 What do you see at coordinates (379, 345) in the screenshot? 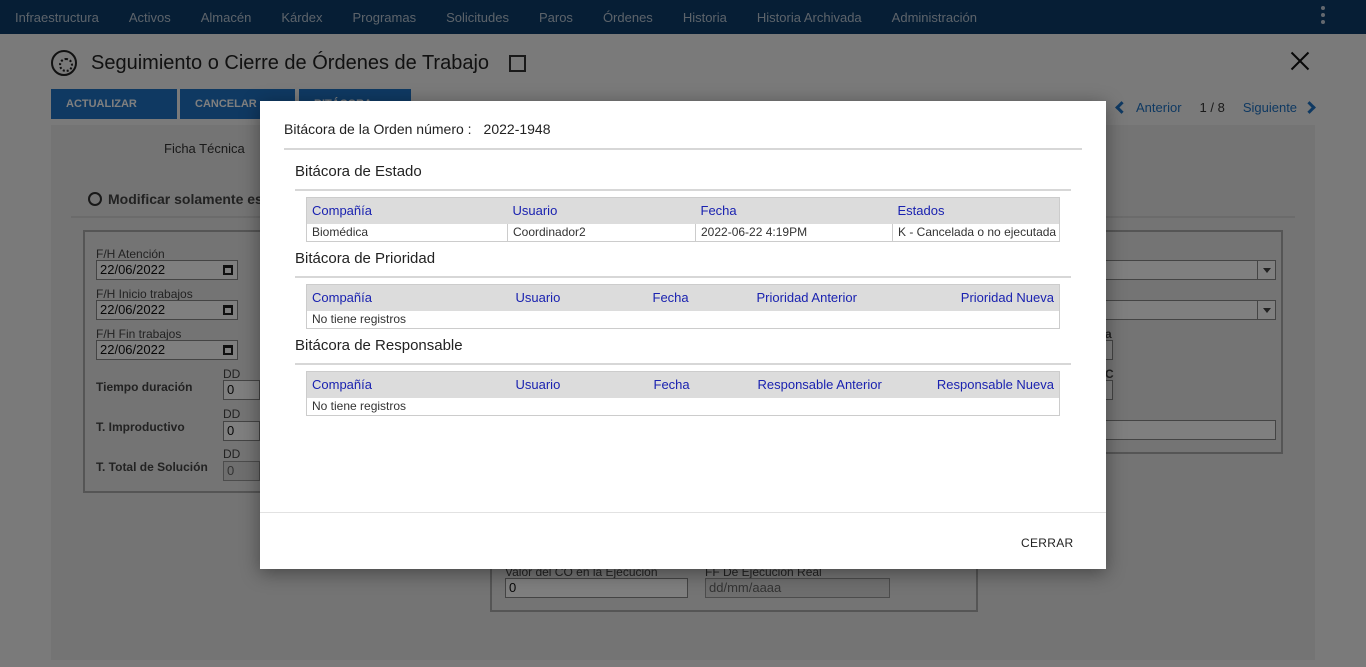
I see `section-title-responsable: Bitácora de Responsable` at bounding box center [379, 345].